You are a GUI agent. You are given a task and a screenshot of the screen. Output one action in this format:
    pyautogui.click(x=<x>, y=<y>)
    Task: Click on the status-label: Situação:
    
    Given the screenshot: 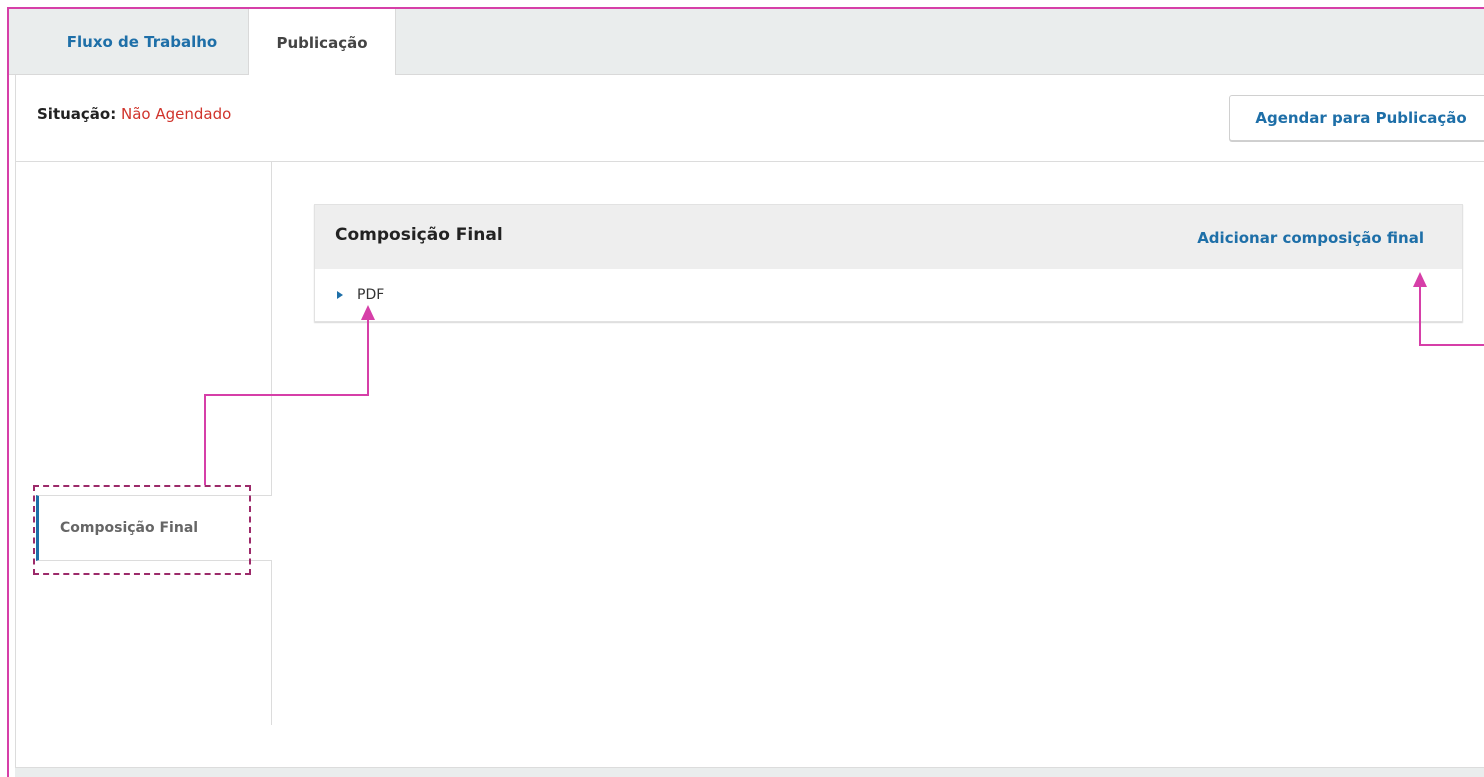 What is the action you would take?
    pyautogui.click(x=77, y=114)
    